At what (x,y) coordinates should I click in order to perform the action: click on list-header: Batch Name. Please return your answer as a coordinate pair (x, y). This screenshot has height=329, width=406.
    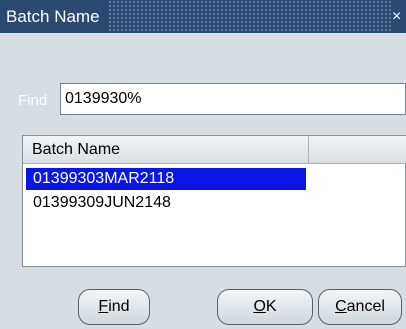
    Looking at the image, I should click on (214, 150).